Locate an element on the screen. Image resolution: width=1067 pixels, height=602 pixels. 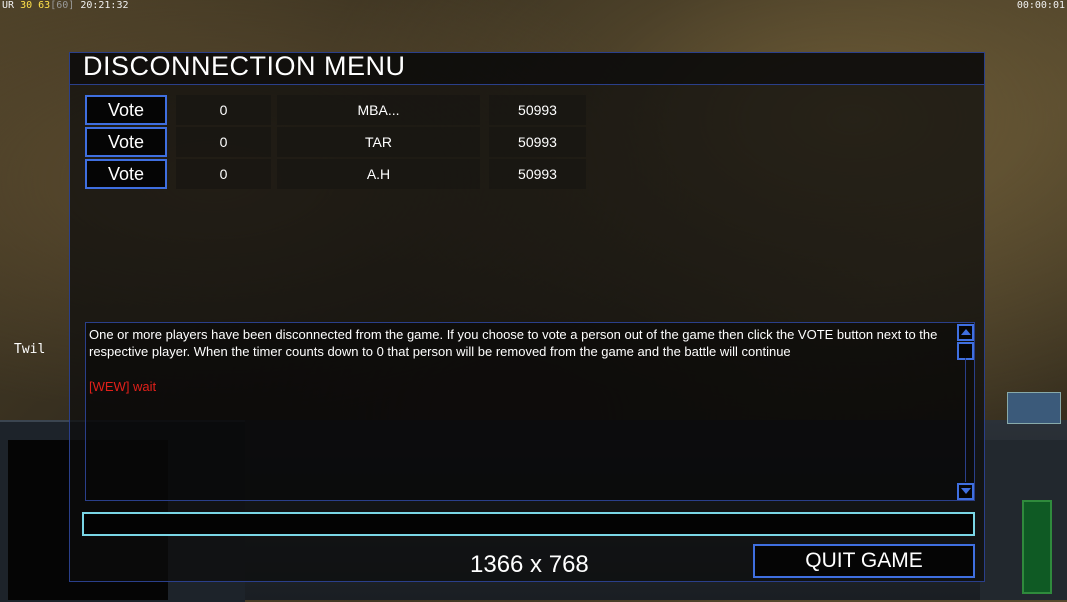
dialog-title: DISCONNECTION MENU is located at coordinates (244, 66).